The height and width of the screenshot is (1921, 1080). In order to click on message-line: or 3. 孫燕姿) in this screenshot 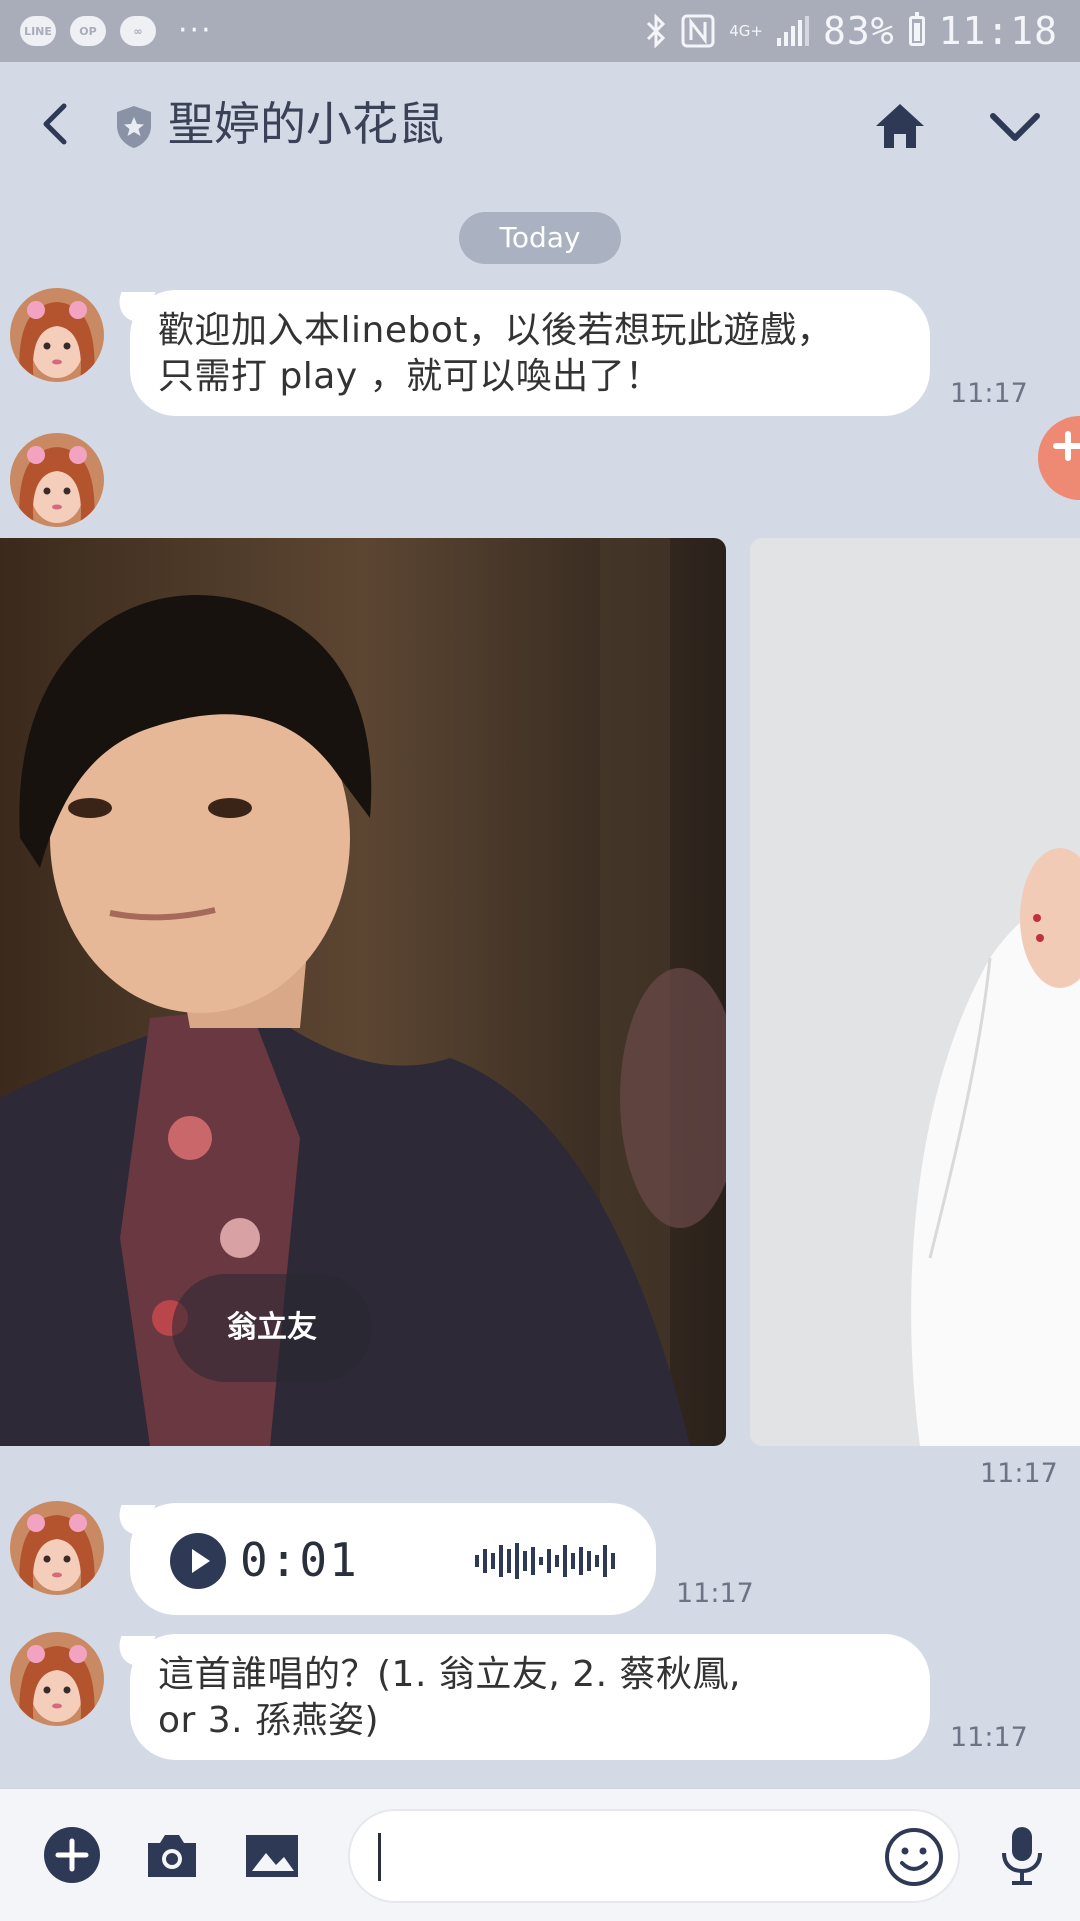, I will do `click(269, 1720)`.